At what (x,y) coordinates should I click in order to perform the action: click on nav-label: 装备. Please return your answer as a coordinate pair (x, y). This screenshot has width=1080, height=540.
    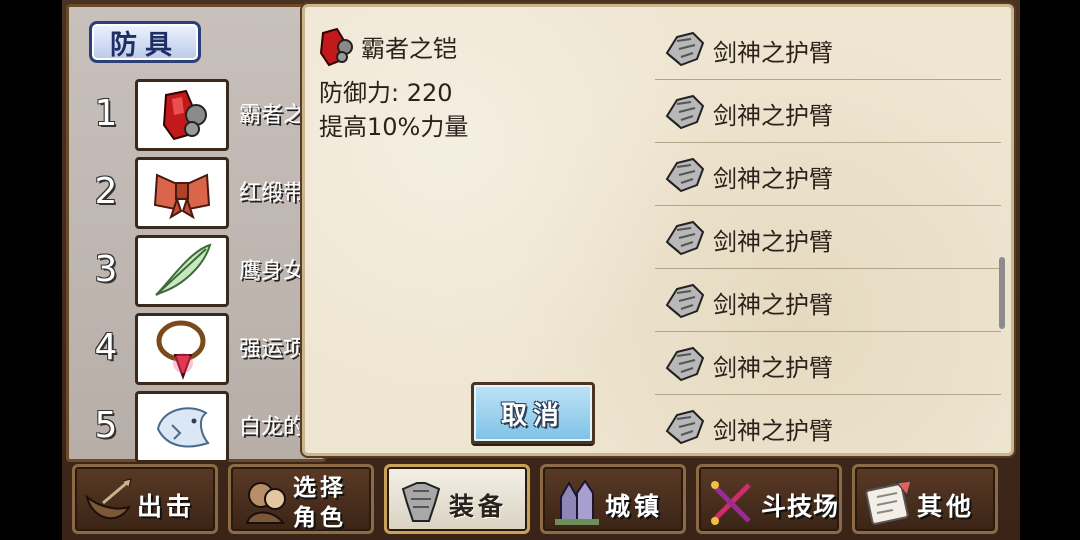
    Looking at the image, I should click on (478, 506).